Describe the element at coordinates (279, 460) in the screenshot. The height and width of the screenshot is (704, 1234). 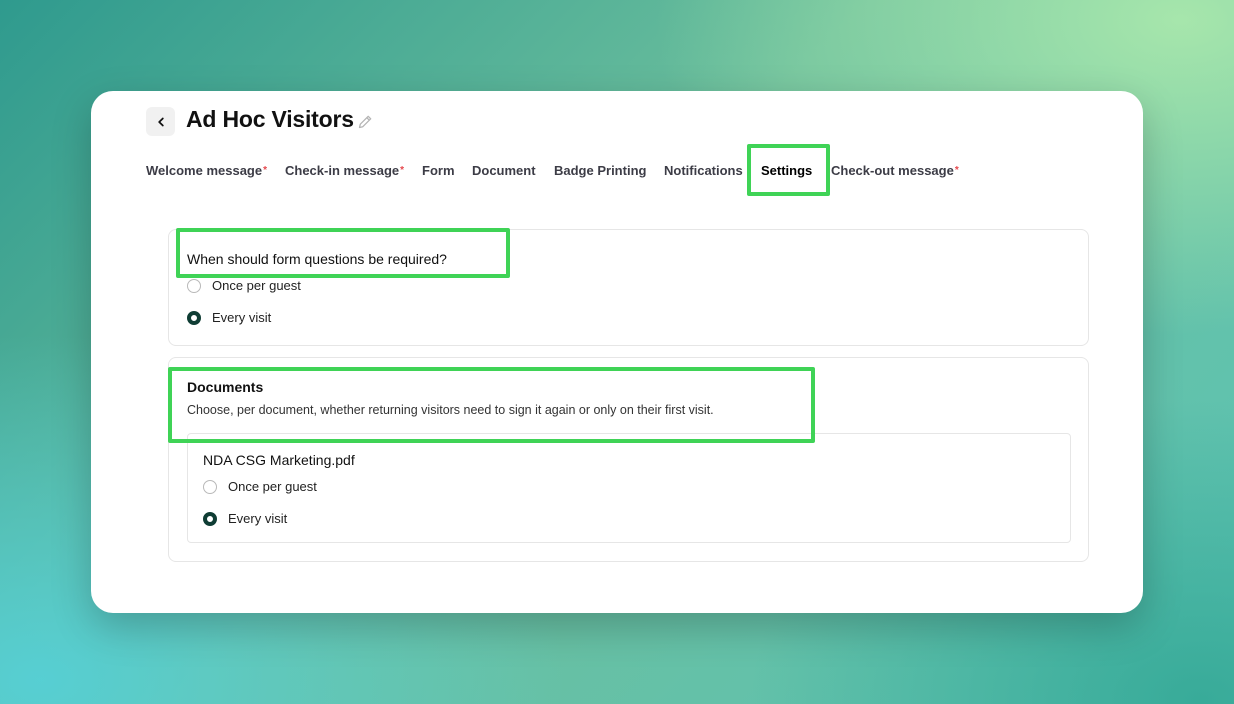
I see `document-name: NDA CSG Marketing.pdf` at that location.